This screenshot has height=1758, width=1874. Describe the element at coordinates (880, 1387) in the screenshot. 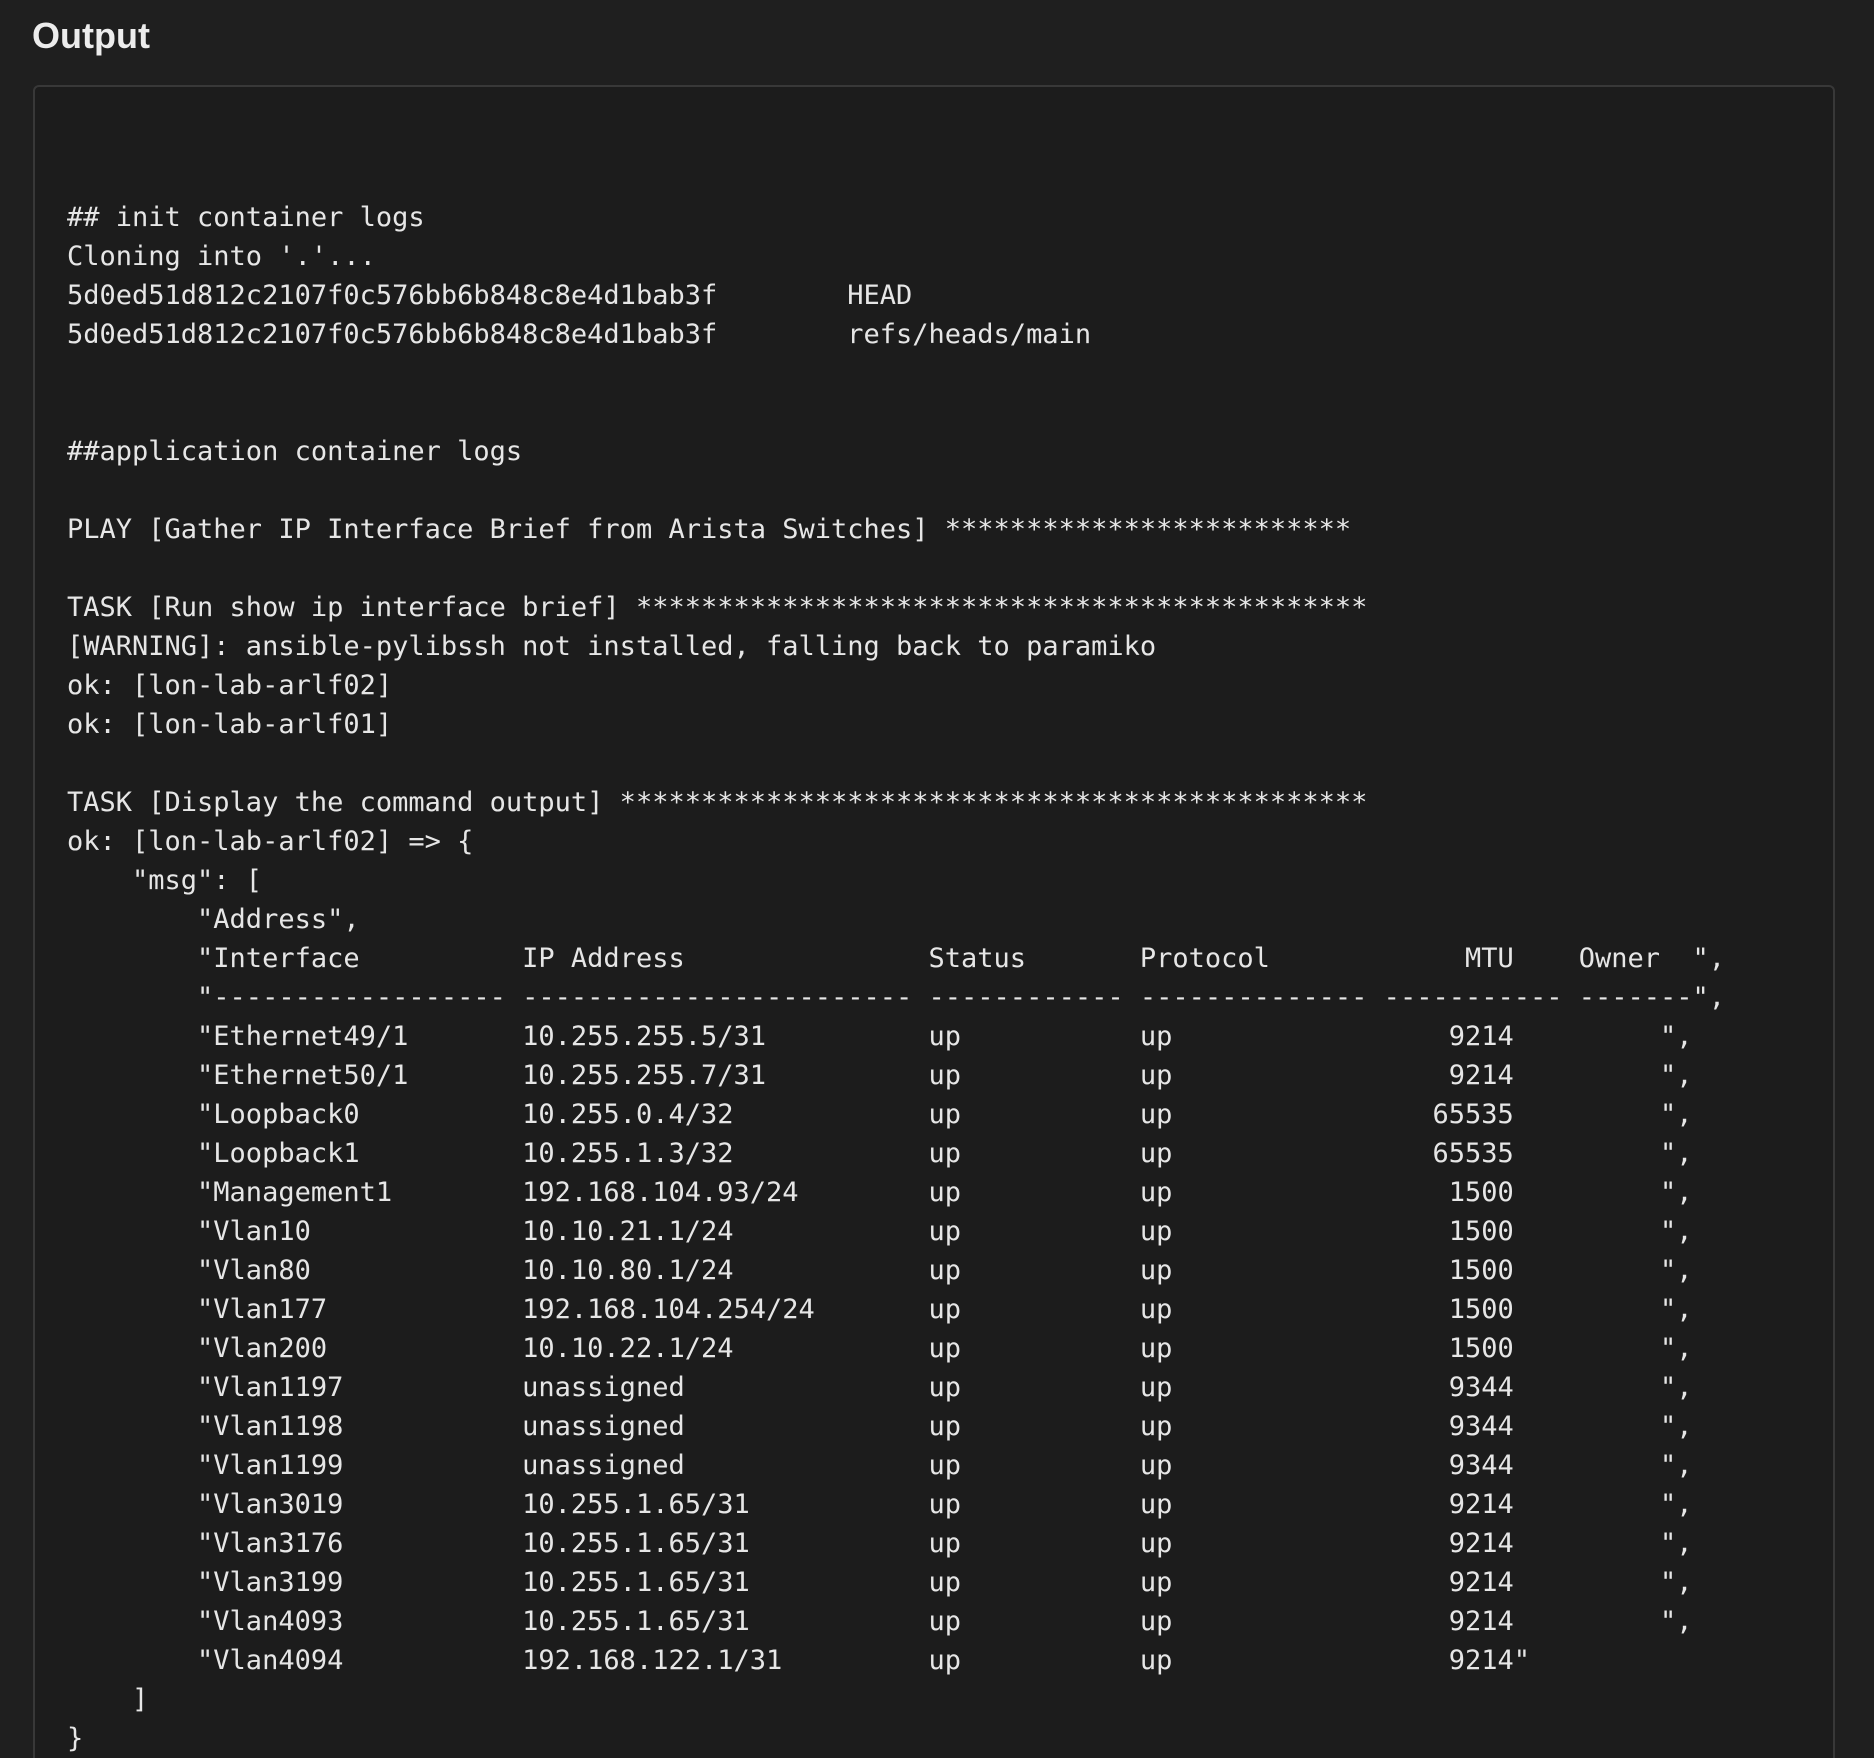

I see `log-line: "Vlan1197 unassigned up up 9344 ",` at that location.